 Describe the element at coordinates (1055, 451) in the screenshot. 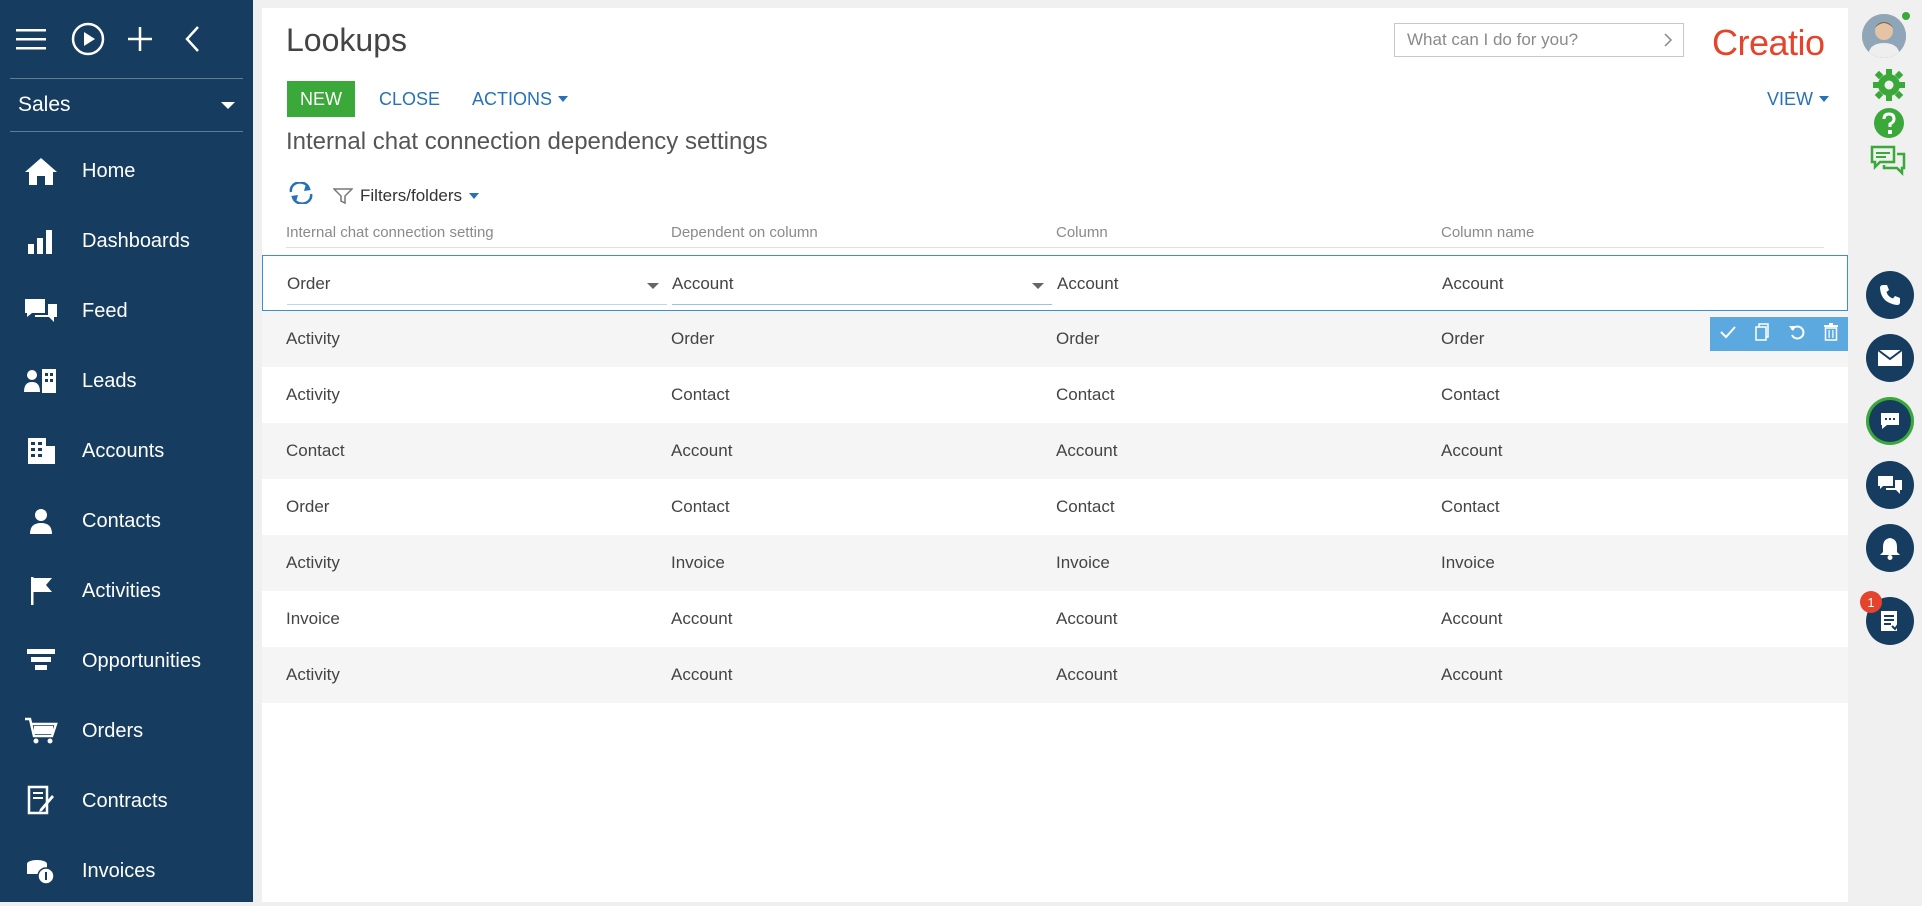

I see `table-row: Contact Account Account Account` at that location.